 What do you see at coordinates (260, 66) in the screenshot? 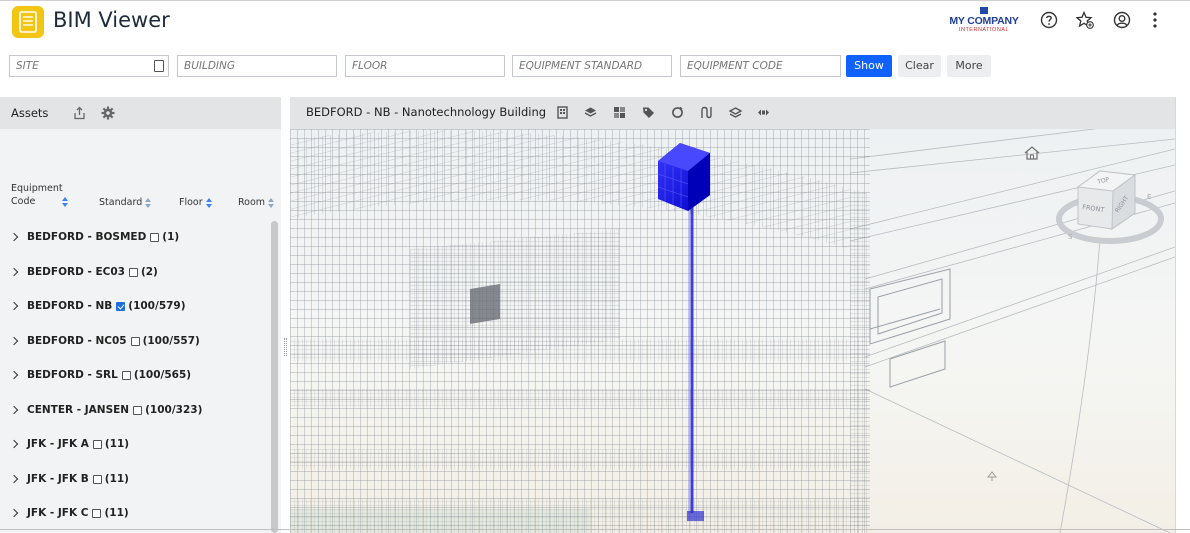
I see `building-input` at bounding box center [260, 66].